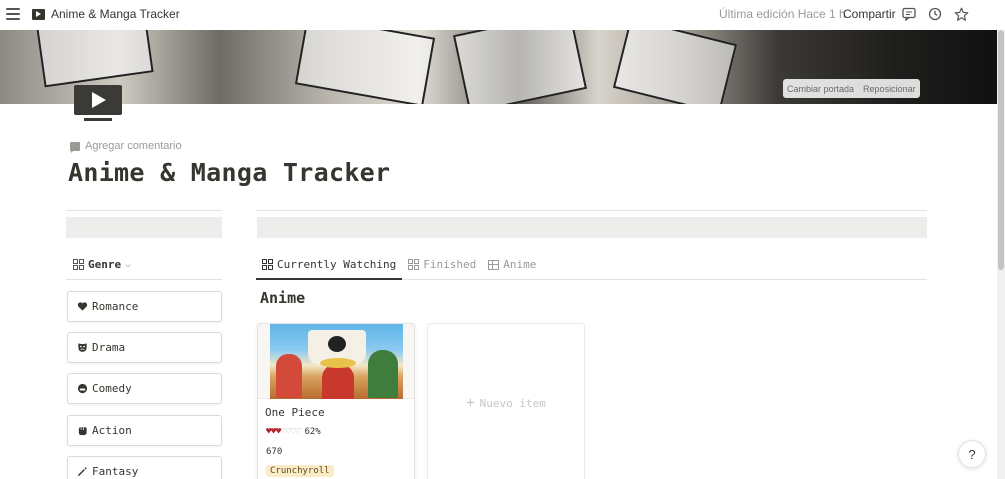  I want to click on card-cover, so click(336, 361).